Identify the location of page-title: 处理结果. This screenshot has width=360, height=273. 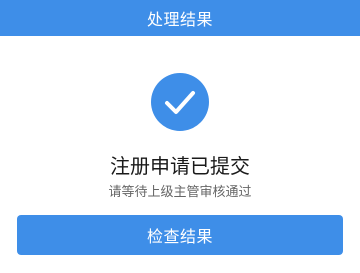
(179, 19).